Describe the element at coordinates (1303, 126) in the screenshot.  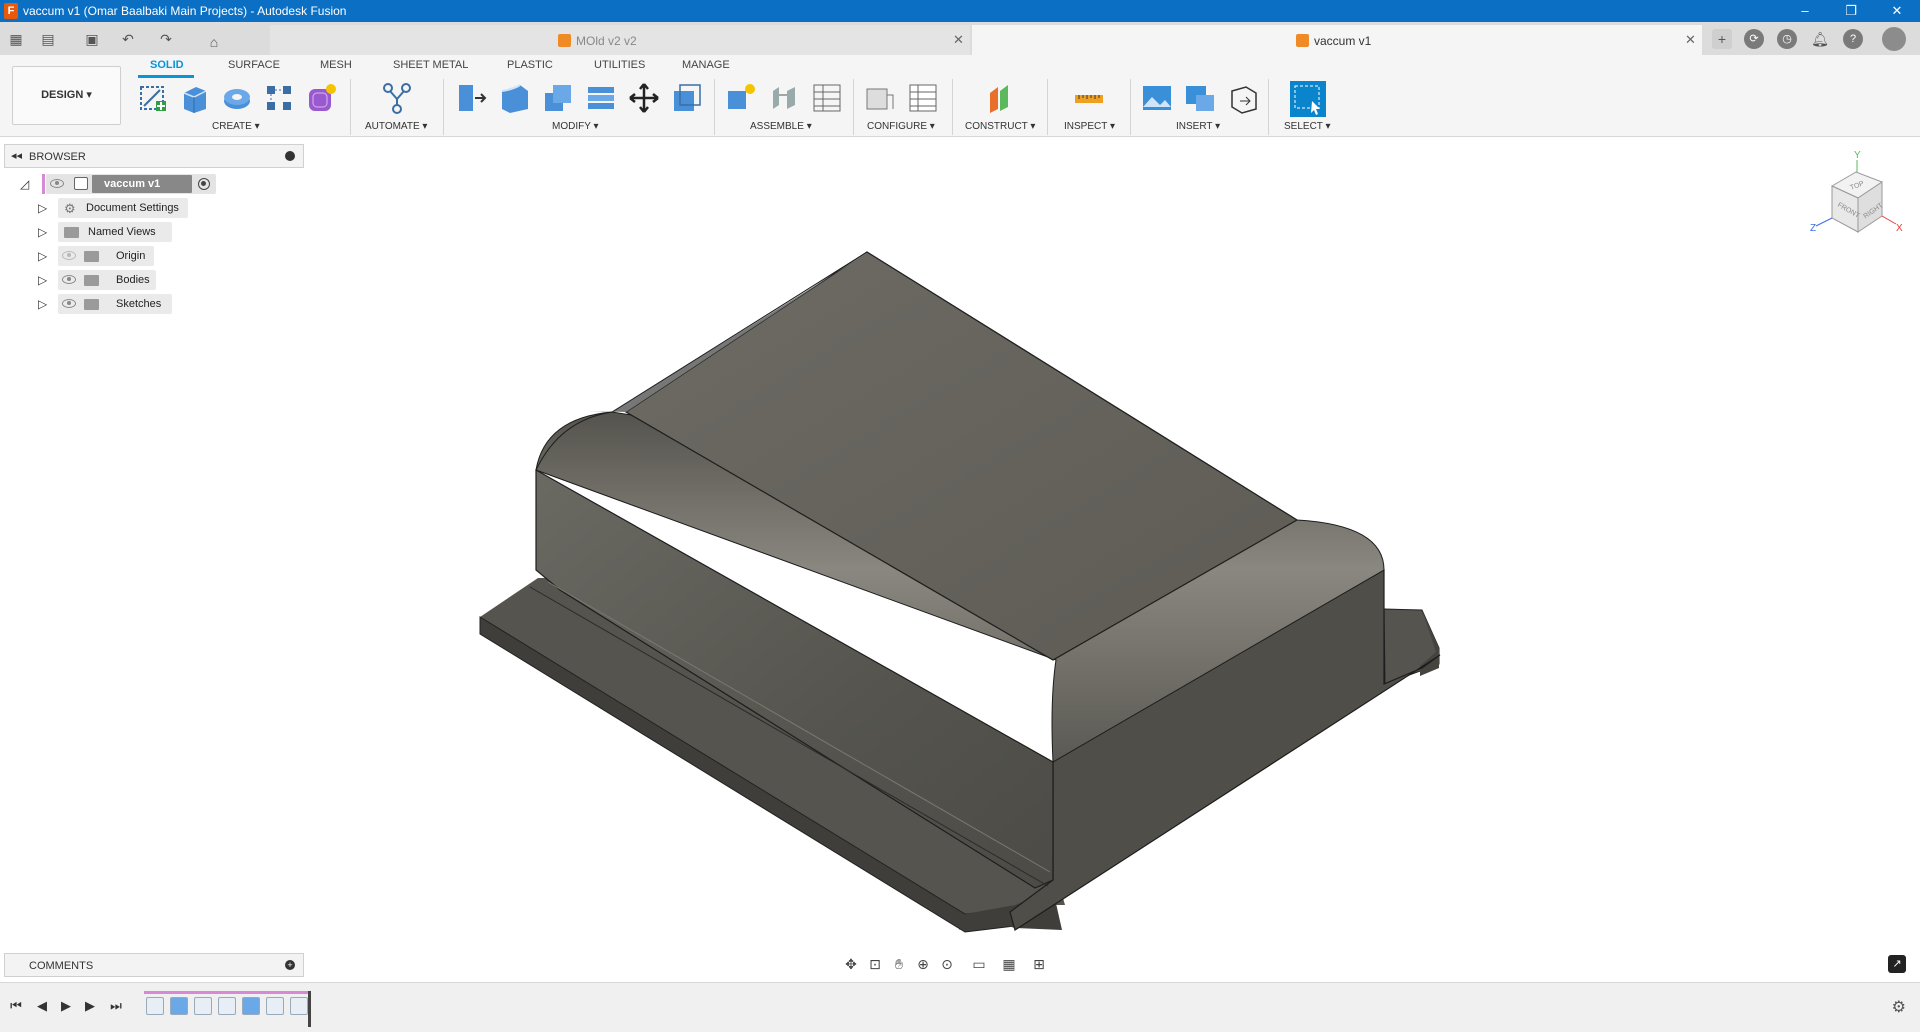
I see `select-label: SELECT` at that location.